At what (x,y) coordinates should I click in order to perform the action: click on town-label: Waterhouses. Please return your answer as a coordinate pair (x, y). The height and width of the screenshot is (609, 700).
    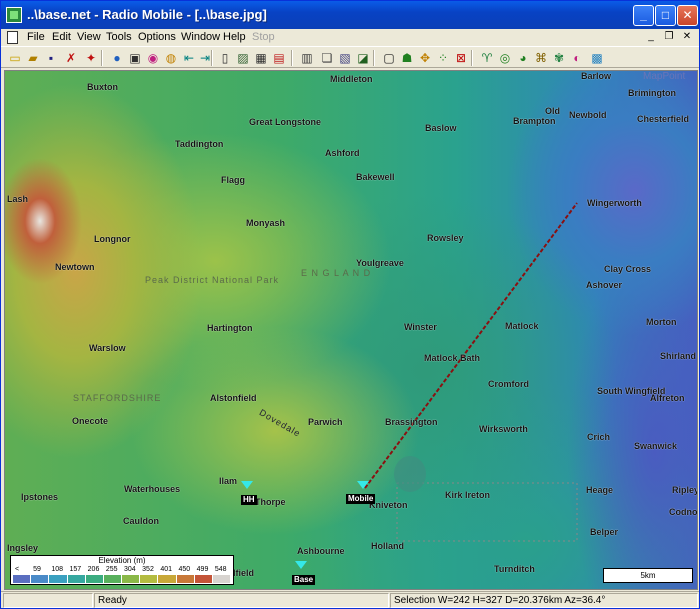
    Looking at the image, I should click on (152, 489).